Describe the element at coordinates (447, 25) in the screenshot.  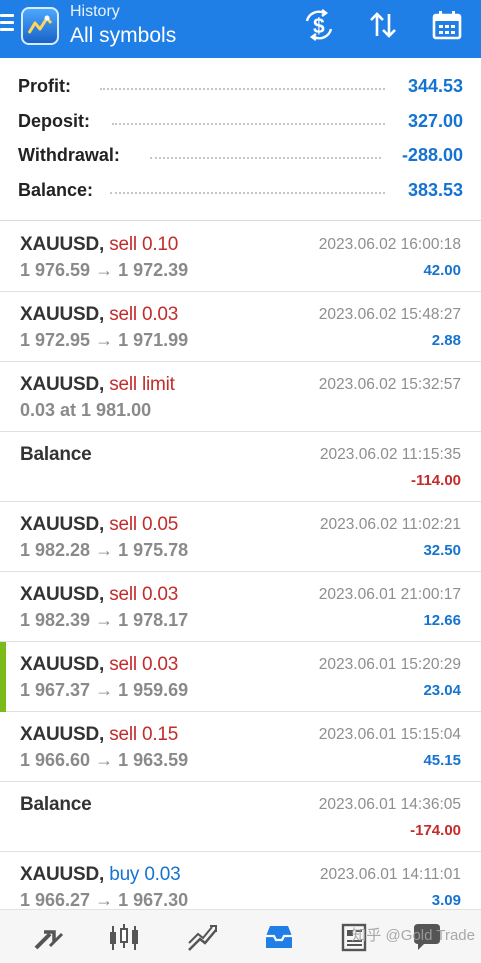
I see `calendar-icon` at that location.